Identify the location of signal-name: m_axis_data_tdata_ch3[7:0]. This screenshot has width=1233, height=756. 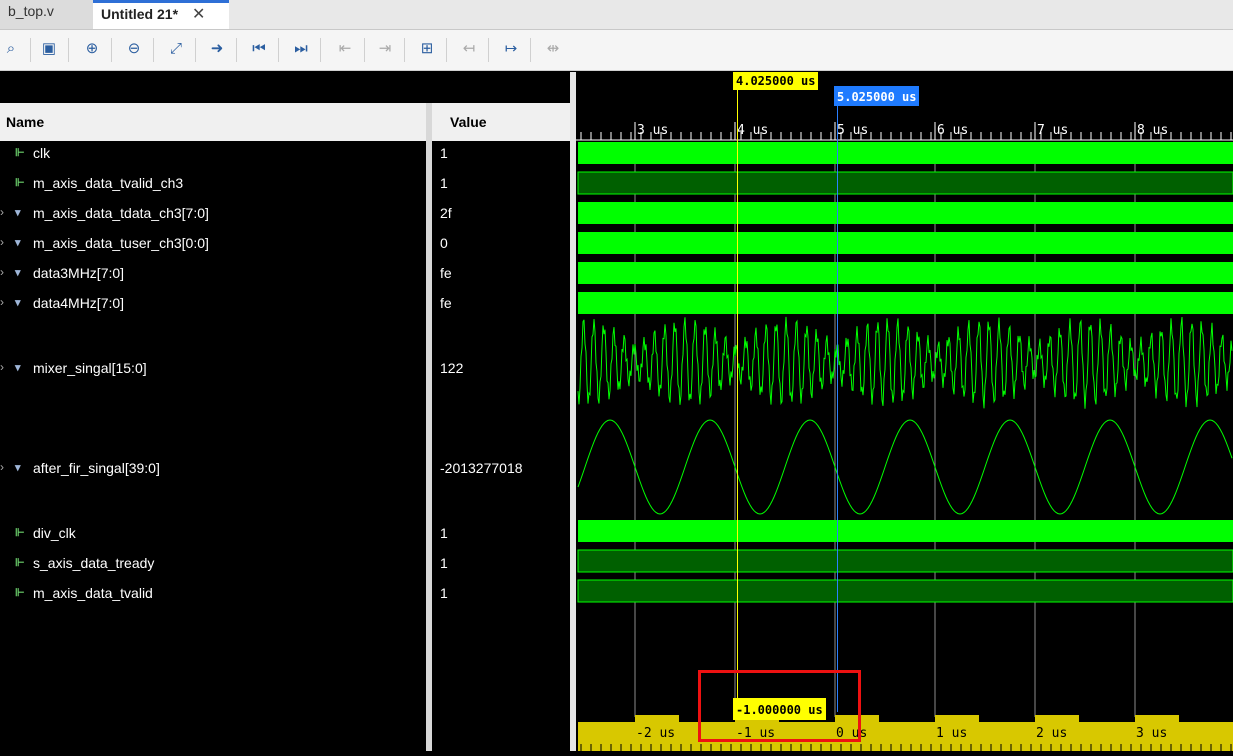
(121, 213).